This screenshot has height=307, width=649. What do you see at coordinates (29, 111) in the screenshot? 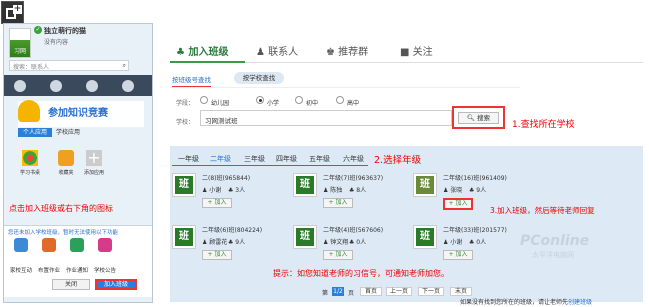
I see `trophy-icon` at bounding box center [29, 111].